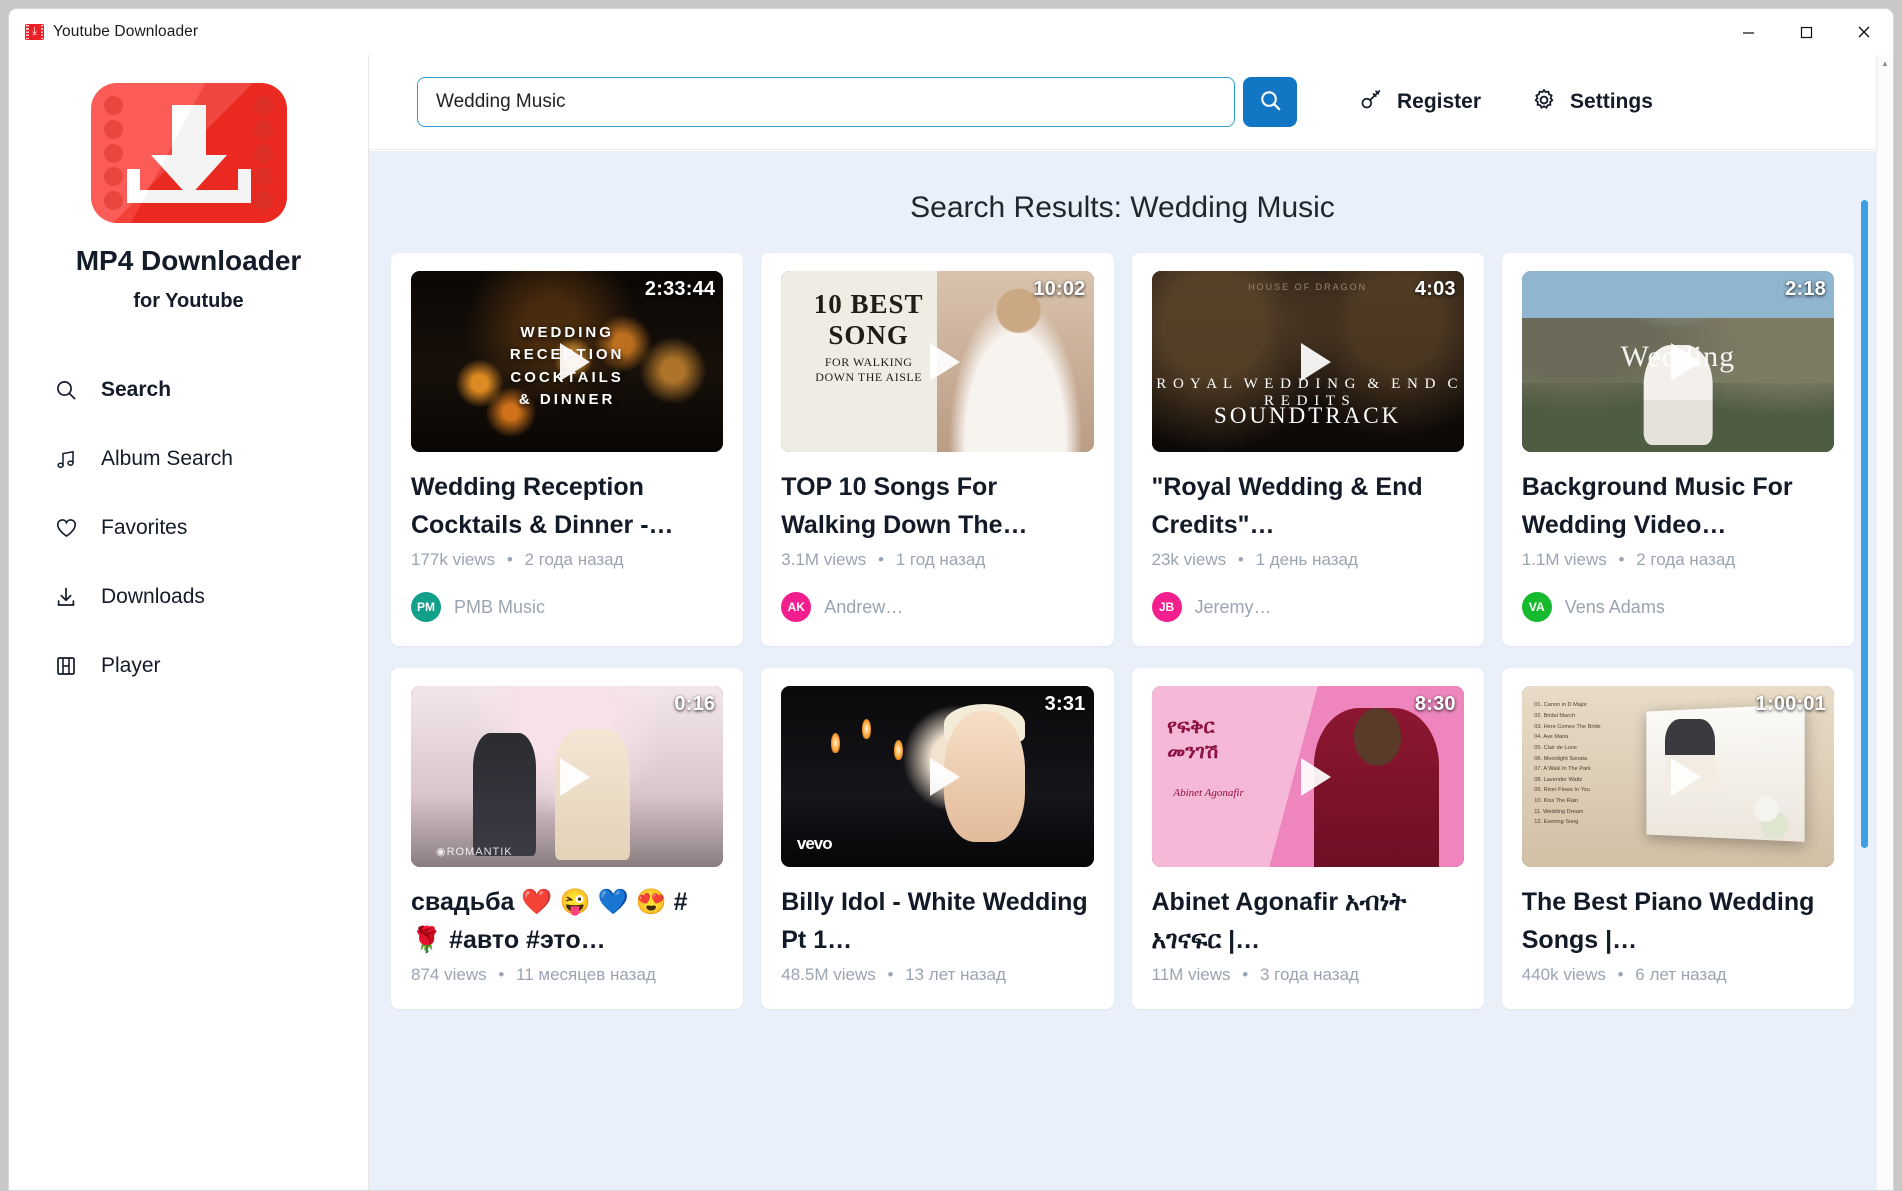  I want to click on gear-icon, so click(1544, 102).